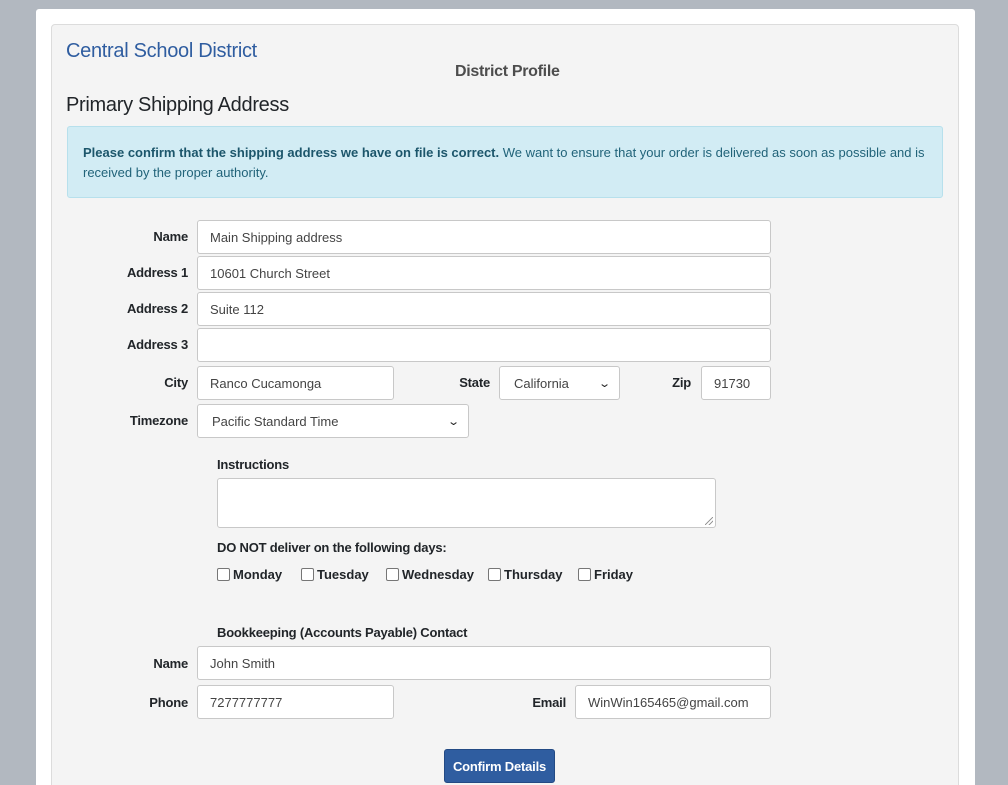 Image resolution: width=1008 pixels, height=785 pixels. Describe the element at coordinates (484, 237) in the screenshot. I see `name-field: Main Shipping address` at that location.